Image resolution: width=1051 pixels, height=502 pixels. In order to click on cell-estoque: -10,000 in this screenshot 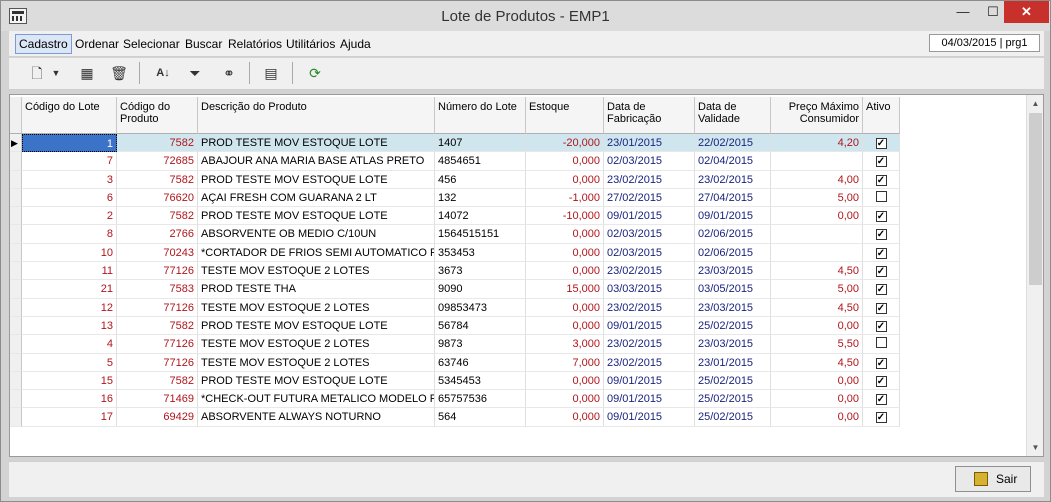, I will do `click(565, 216)`.